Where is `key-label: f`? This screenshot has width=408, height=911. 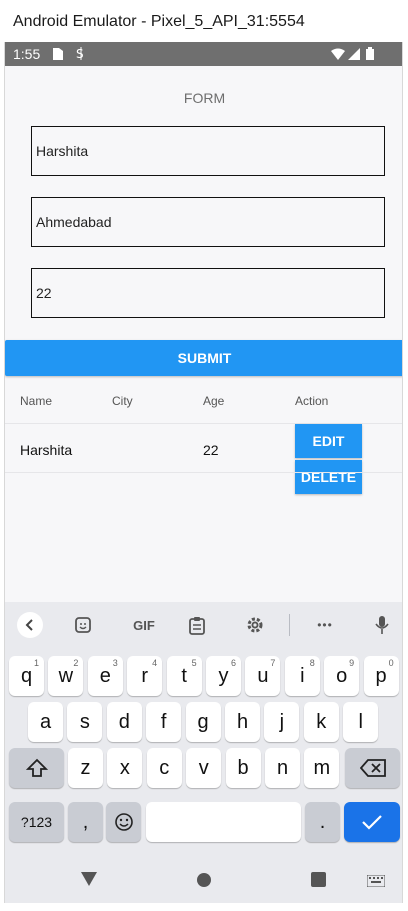
key-label: f is located at coordinates (163, 721).